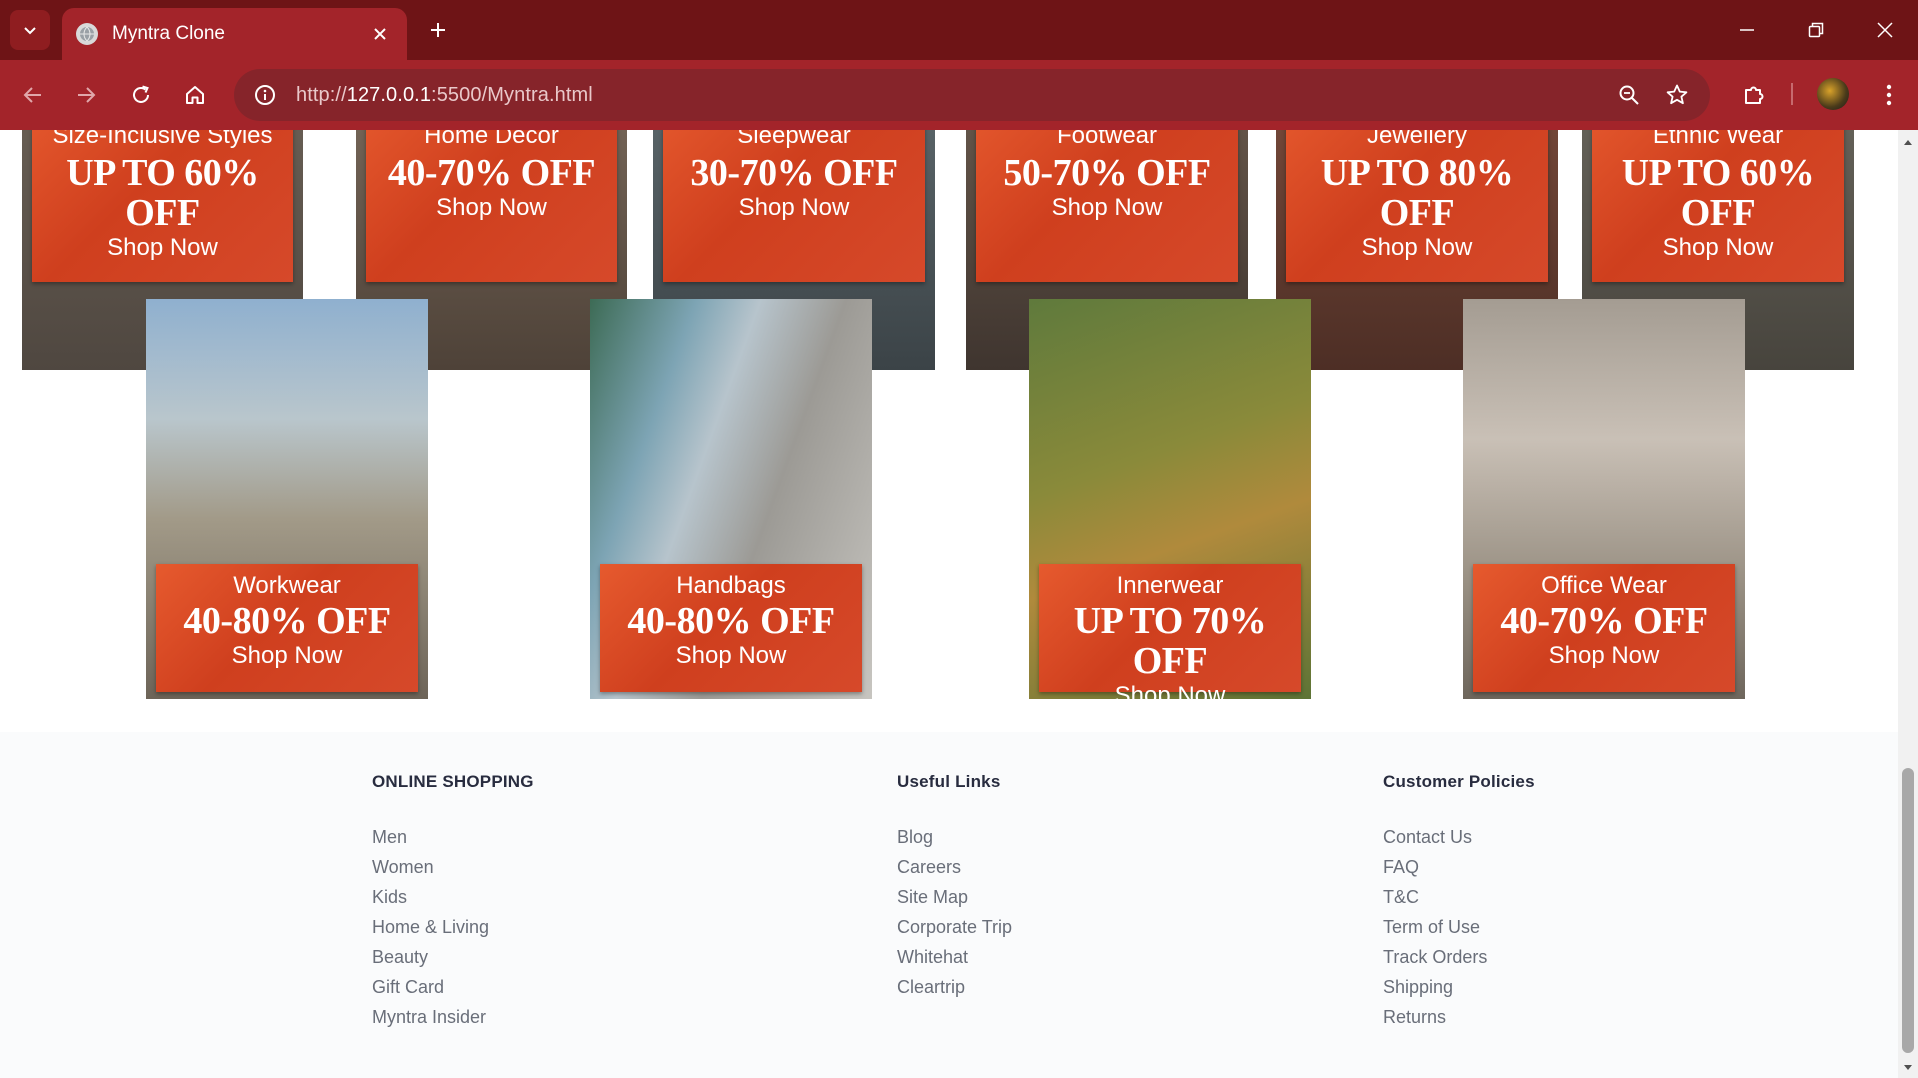 This screenshot has width=1918, height=1078. I want to click on reload-button, so click(141, 95).